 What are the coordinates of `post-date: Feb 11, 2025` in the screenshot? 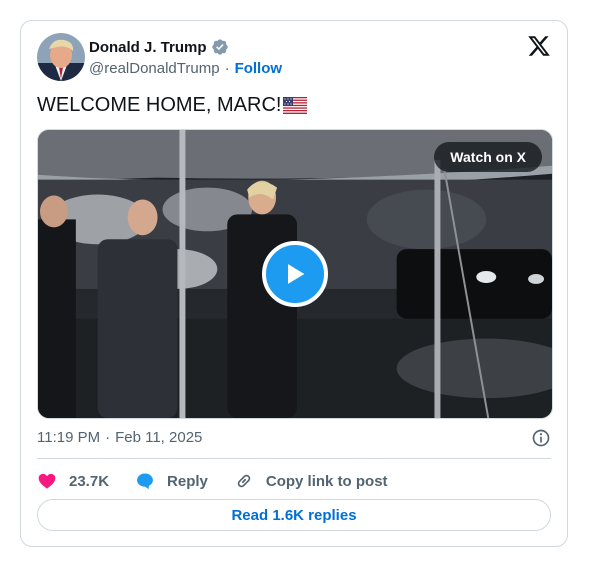 It's located at (159, 437).